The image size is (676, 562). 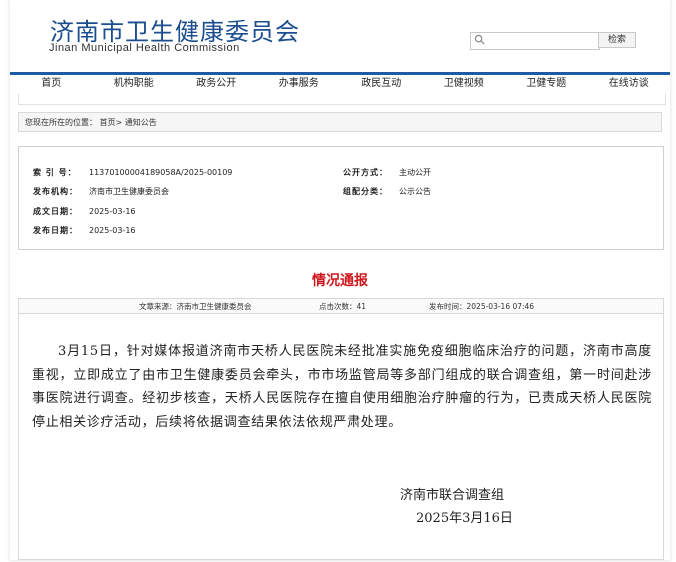 I want to click on meta-published: 发布日期： 2025-03-16, so click(x=84, y=230).